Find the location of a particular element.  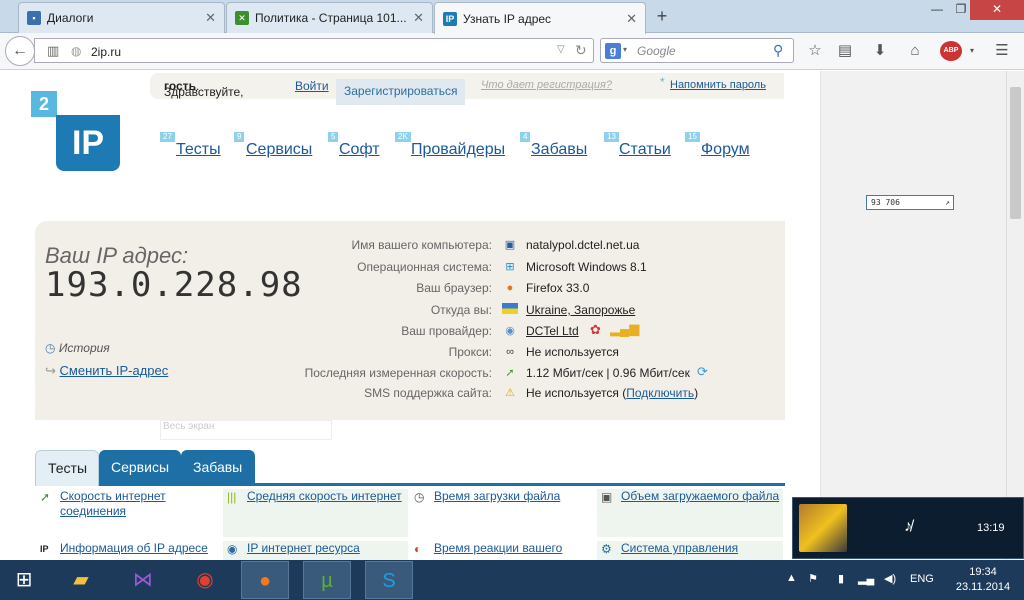

adblock-icon: ABP is located at coordinates (951, 51).